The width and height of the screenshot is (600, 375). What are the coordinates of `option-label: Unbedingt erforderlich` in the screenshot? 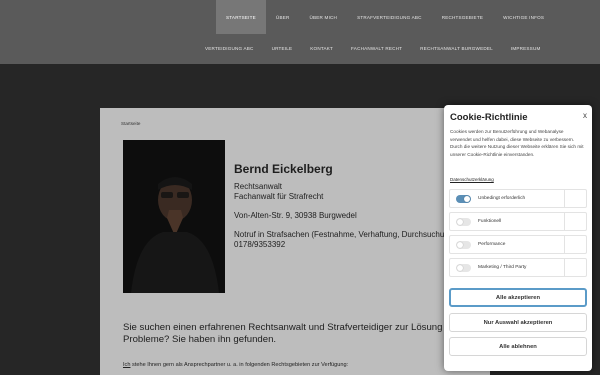 It's located at (502, 198).